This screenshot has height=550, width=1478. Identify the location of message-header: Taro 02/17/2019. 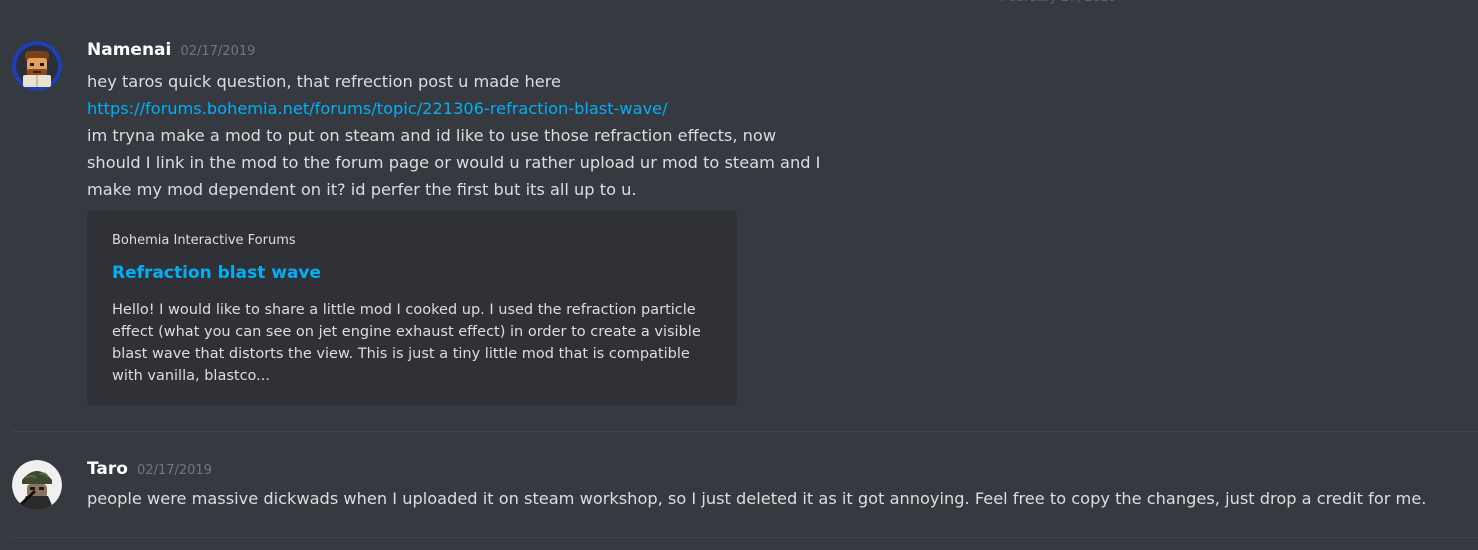
(149, 471).